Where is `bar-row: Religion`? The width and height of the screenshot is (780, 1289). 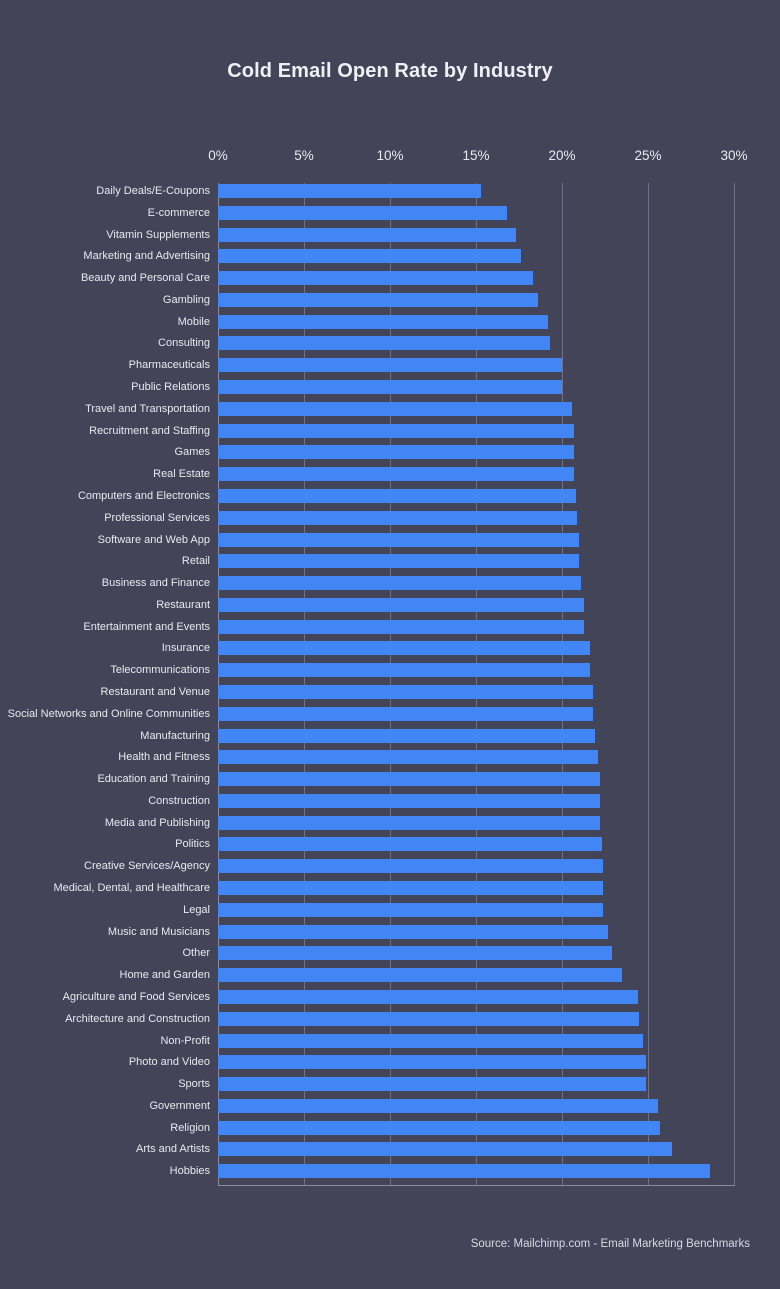 bar-row: Religion is located at coordinates (390, 1130).